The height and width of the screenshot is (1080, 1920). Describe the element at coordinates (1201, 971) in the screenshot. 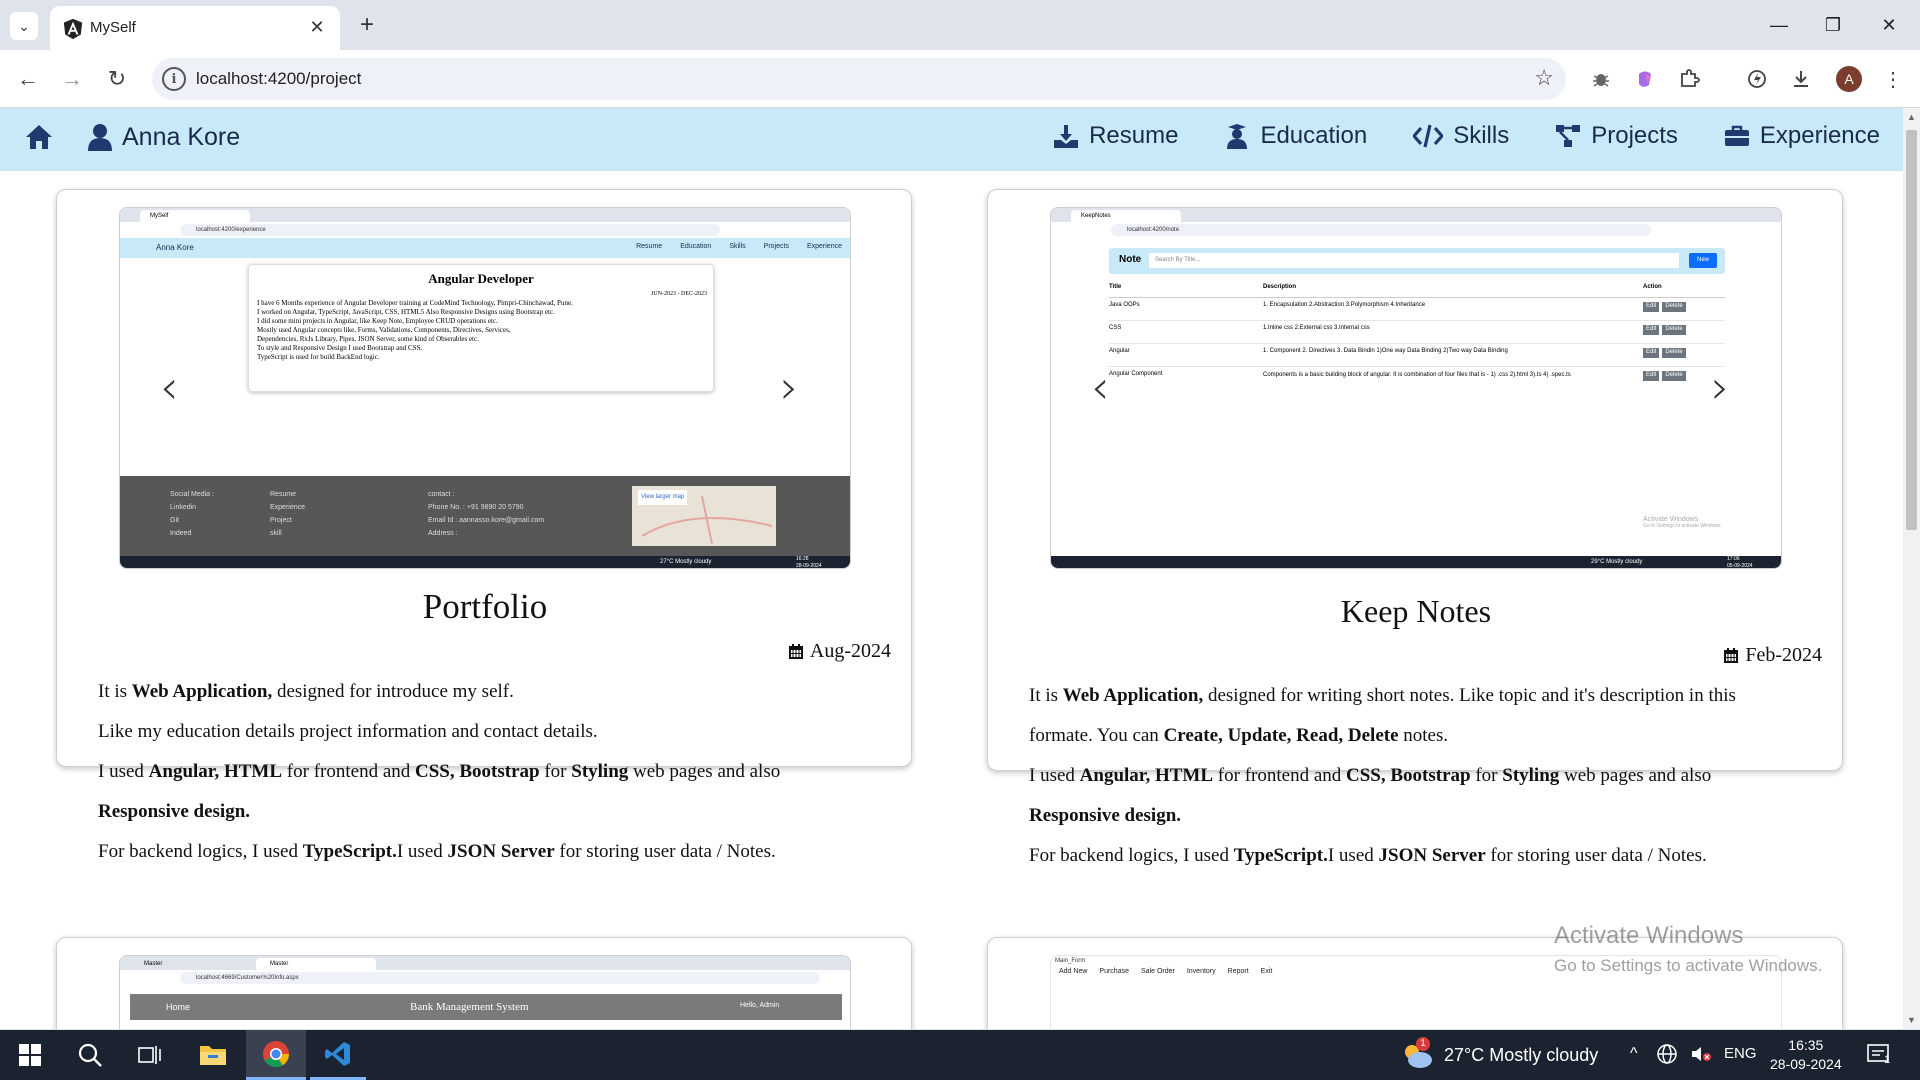

I see `mini-menu-item: Inventory` at that location.